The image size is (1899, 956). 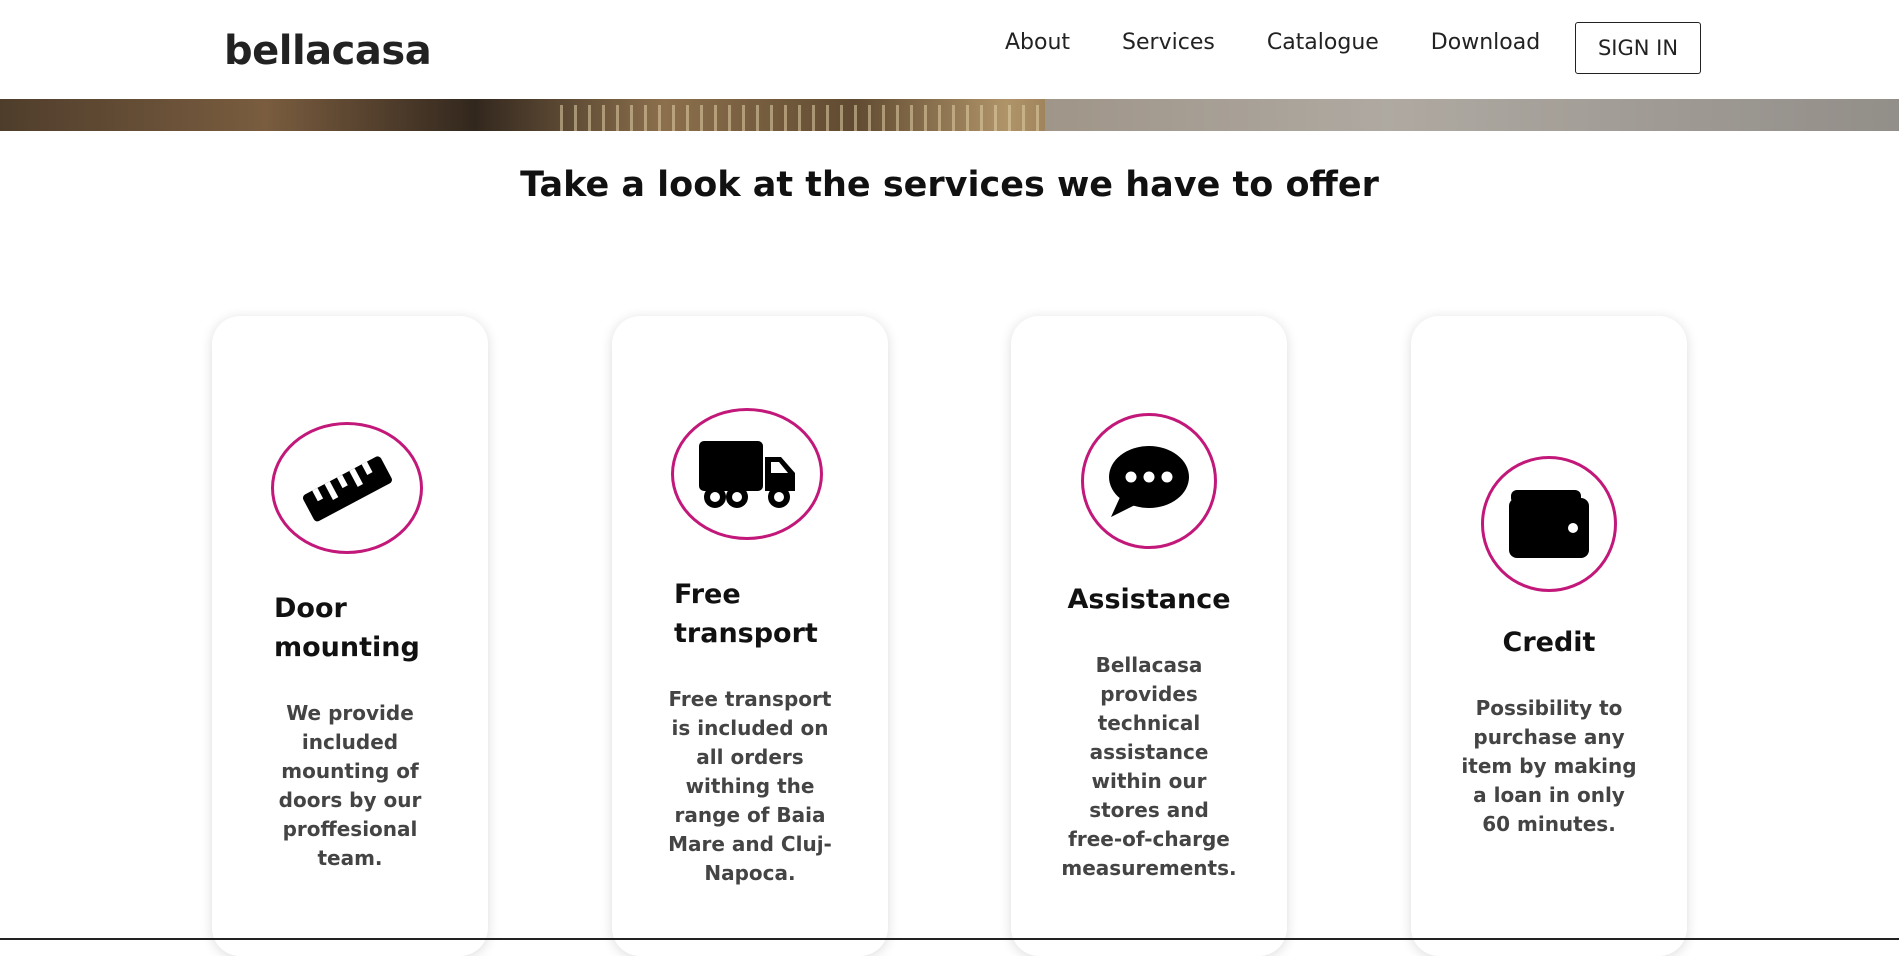 What do you see at coordinates (1149, 839) in the screenshot?
I see `card-text-line: free-of-charge` at bounding box center [1149, 839].